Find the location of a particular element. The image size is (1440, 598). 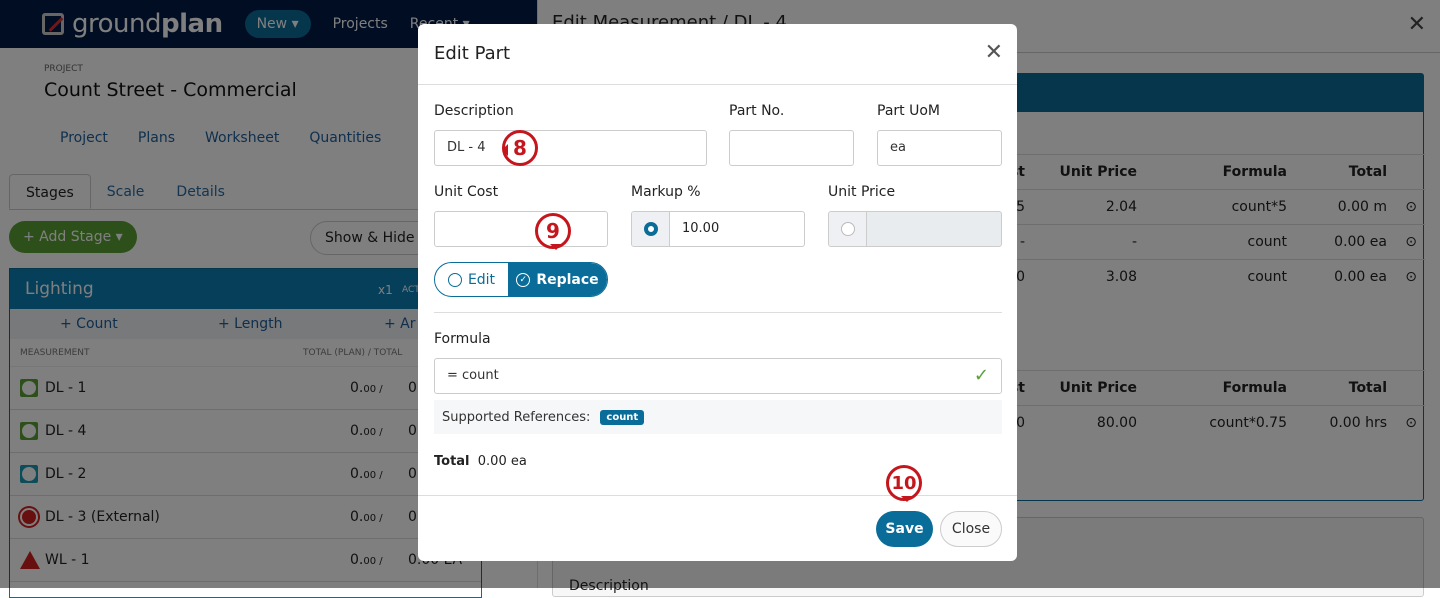

markup-input: 10.00 is located at coordinates (737, 229).